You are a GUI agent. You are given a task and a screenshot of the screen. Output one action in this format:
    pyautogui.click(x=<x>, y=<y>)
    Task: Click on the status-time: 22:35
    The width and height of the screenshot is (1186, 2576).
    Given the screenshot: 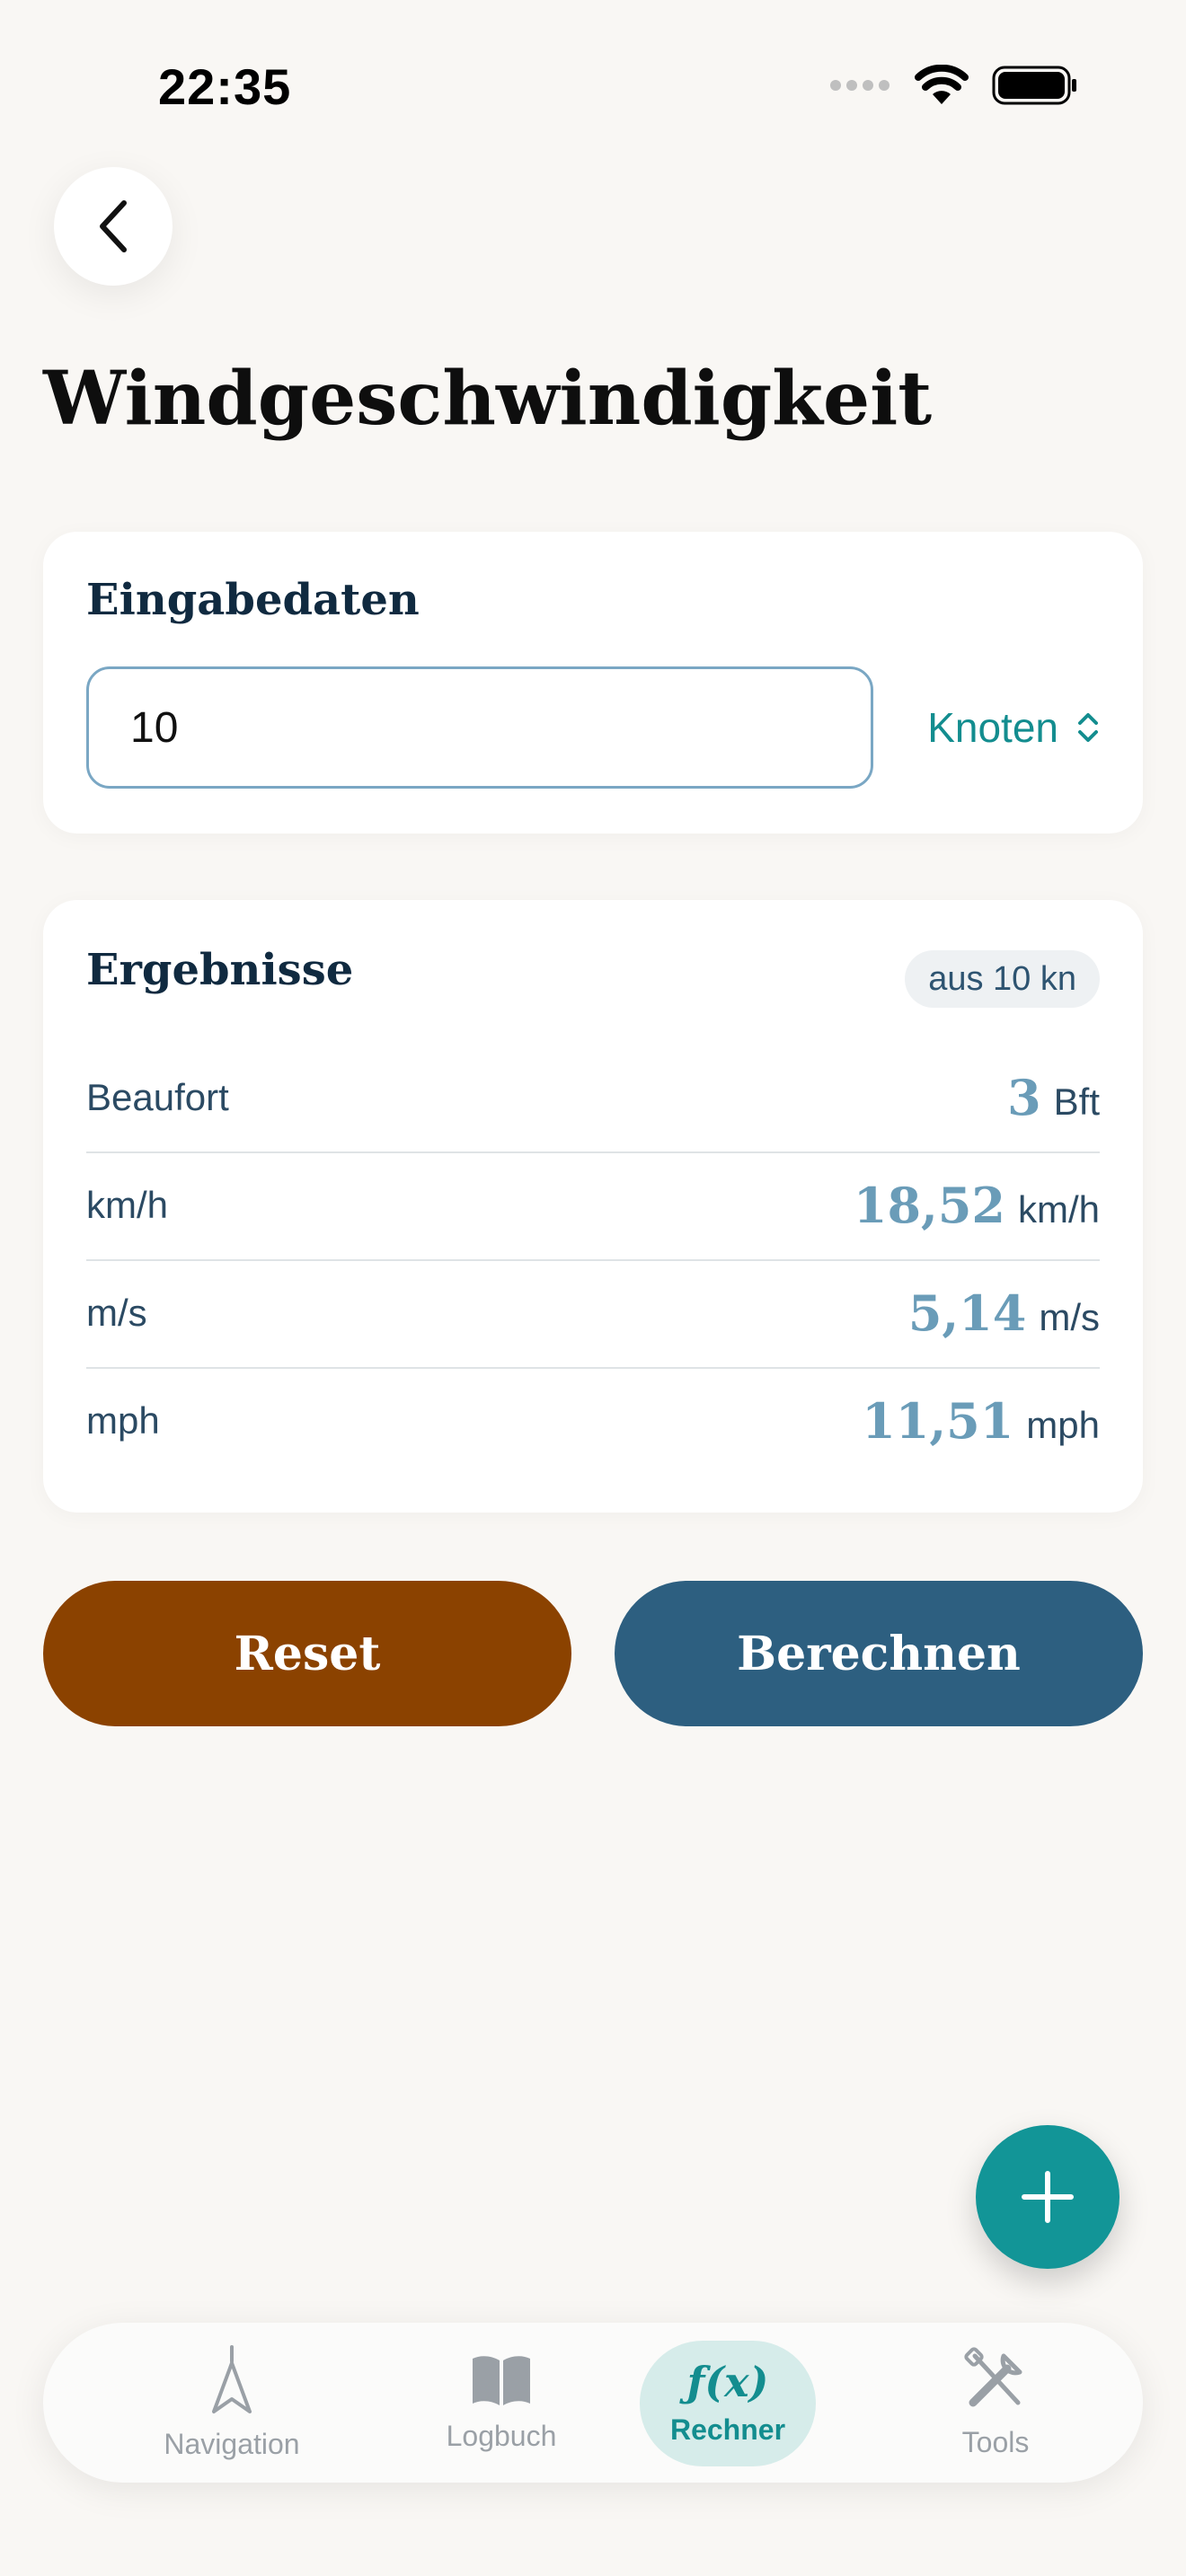 What is the action you would take?
    pyautogui.click(x=225, y=86)
    